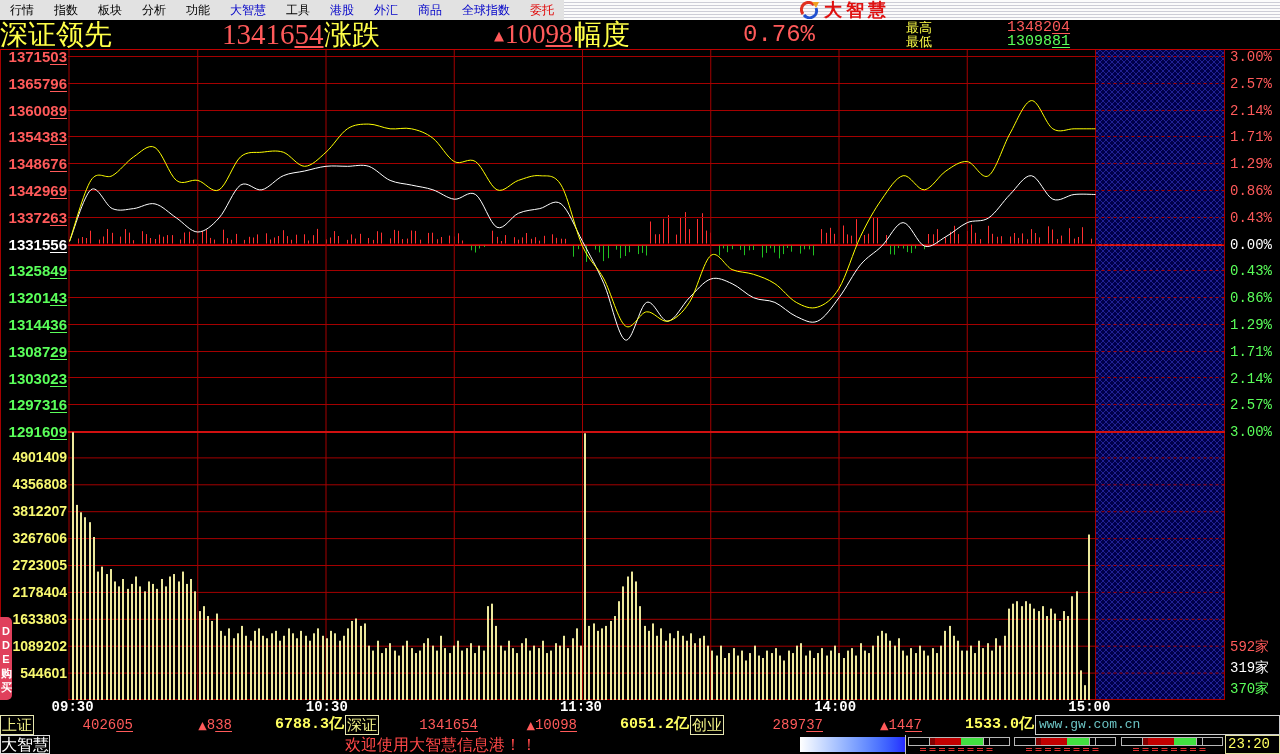  Describe the element at coordinates (22, 10) in the screenshot. I see `menu-item: 行情` at that location.